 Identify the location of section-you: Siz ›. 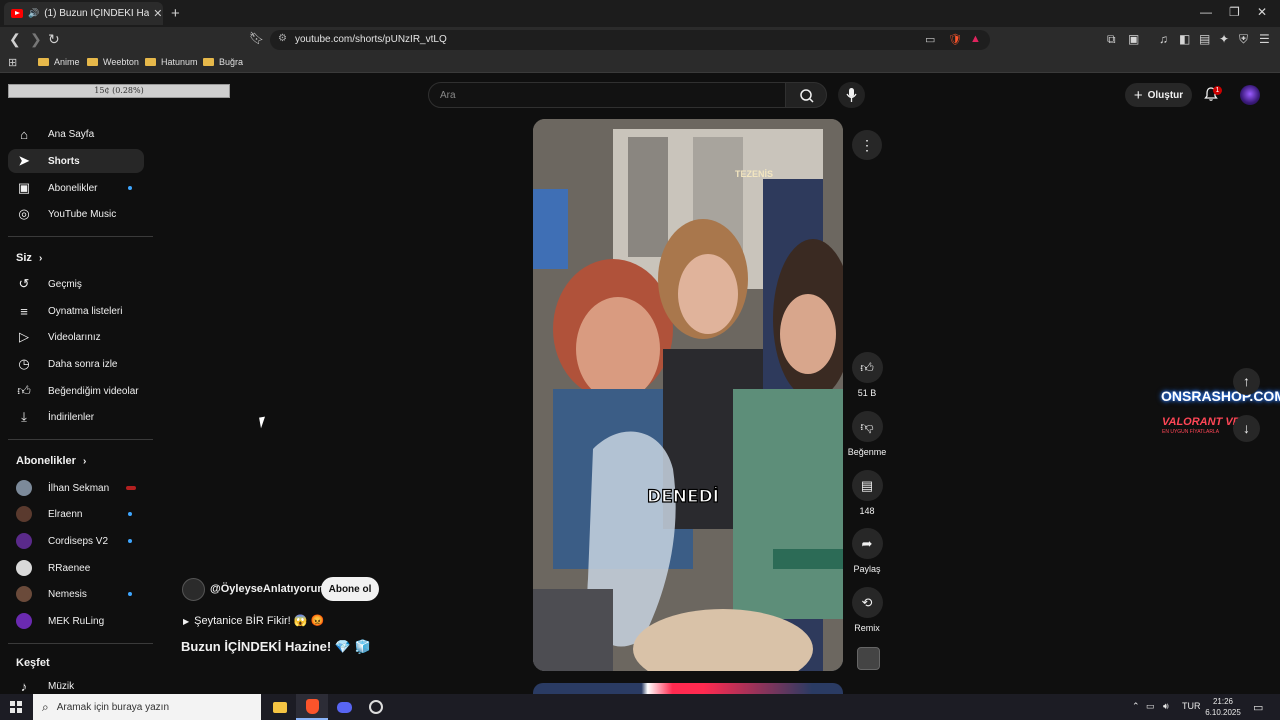
(29, 258).